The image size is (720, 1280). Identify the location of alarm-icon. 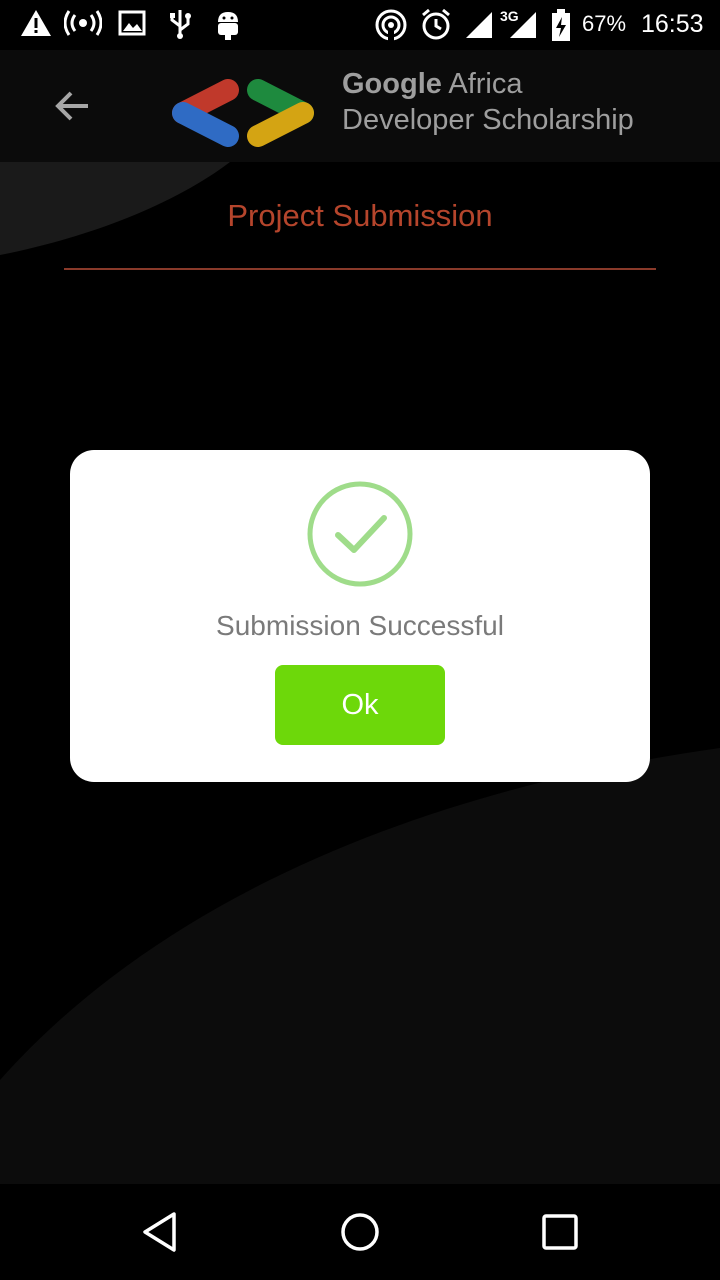
(436, 25).